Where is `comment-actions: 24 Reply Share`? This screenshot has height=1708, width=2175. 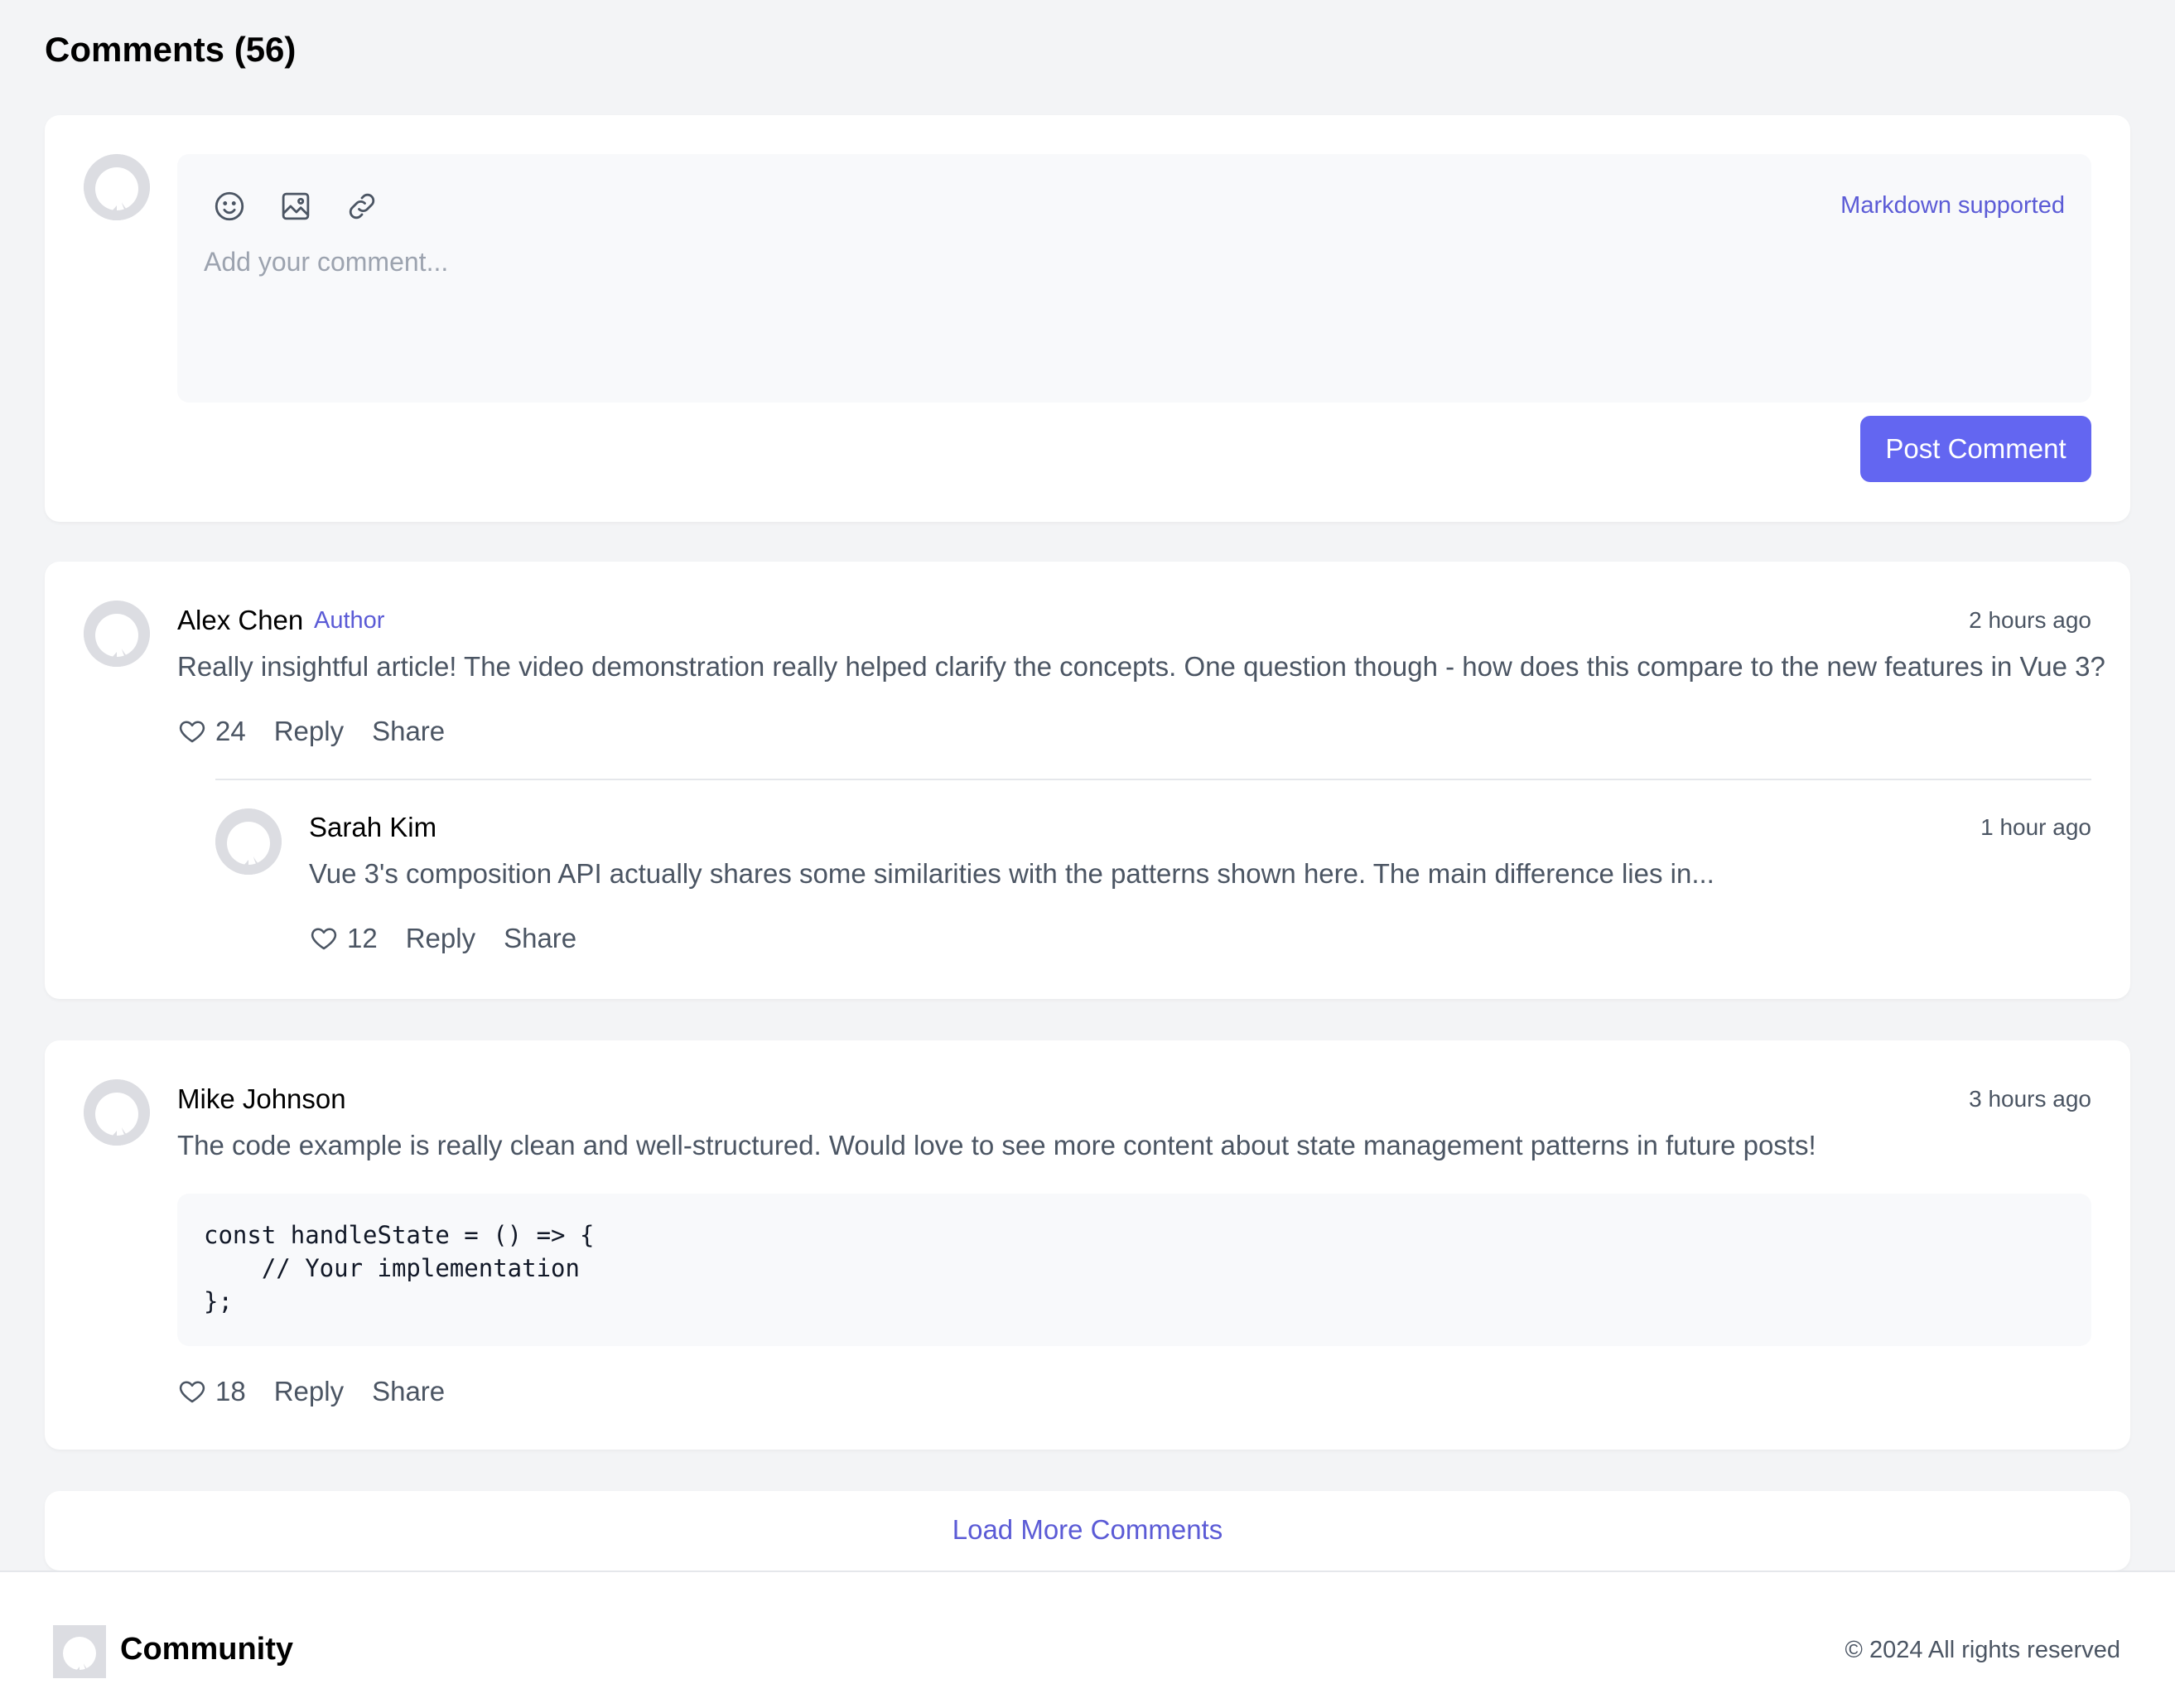 comment-actions: 24 Reply Share is located at coordinates (311, 731).